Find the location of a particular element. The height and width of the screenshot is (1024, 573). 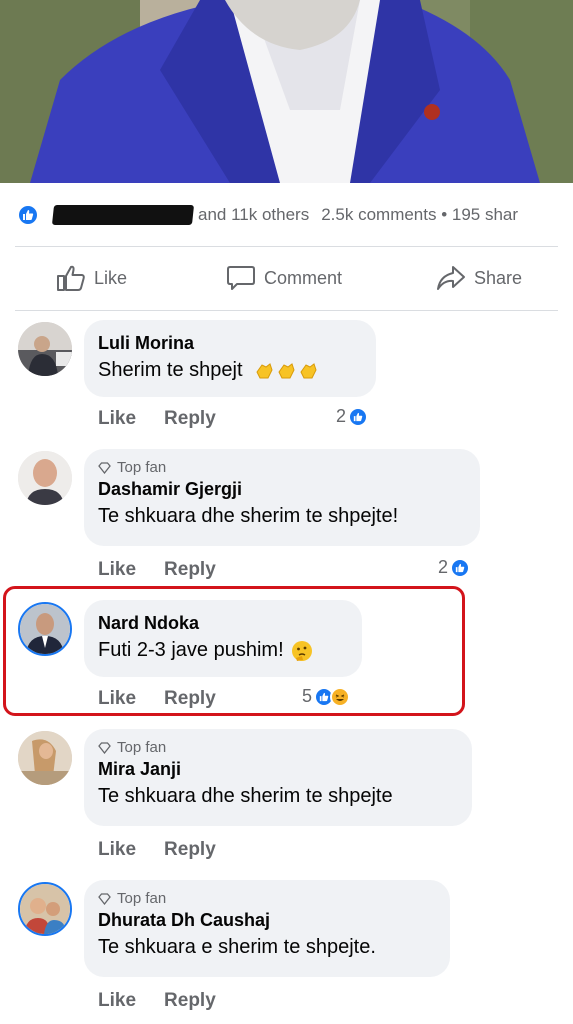

comment-author: Nard Ndoka is located at coordinates (222, 623).